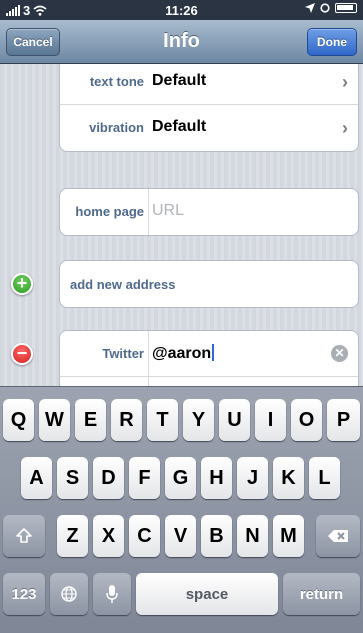 The image size is (363, 633). I want to click on home-page-input: URL, so click(168, 211).